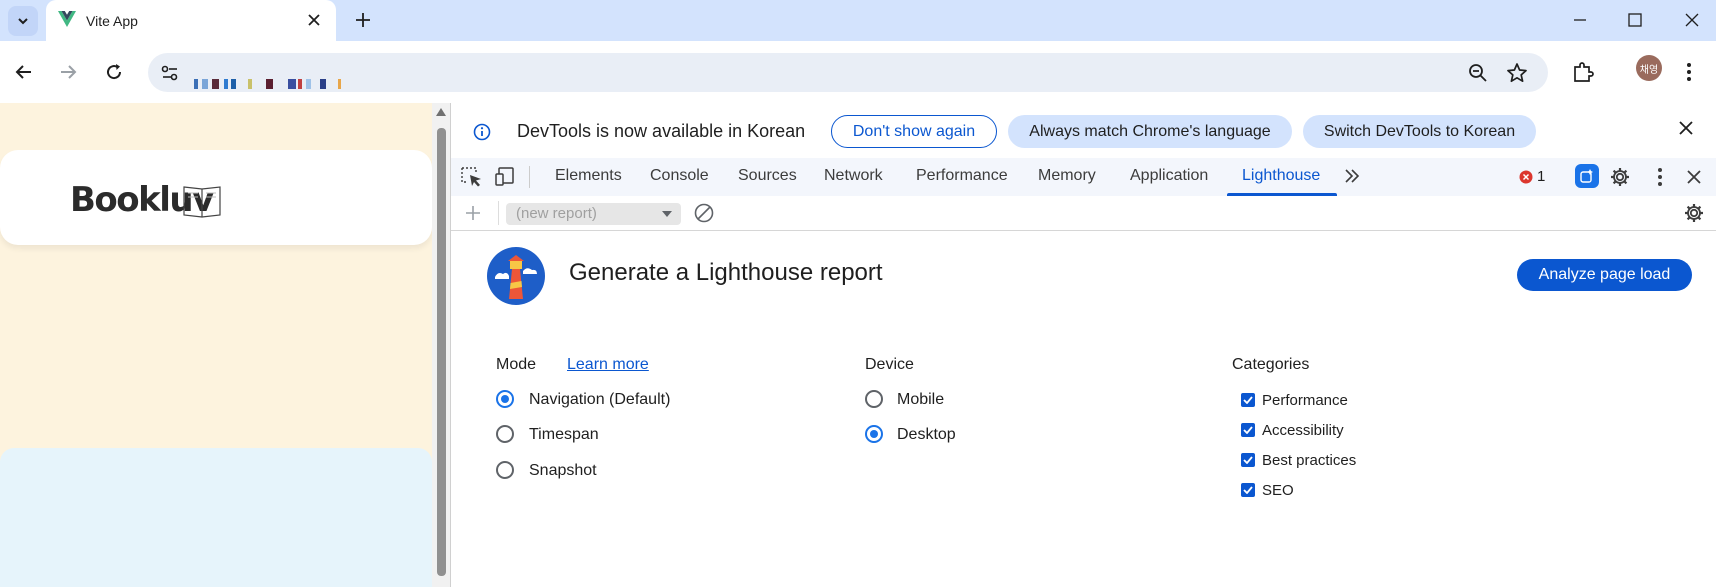 Image resolution: width=1716 pixels, height=587 pixels. I want to click on scrollbar-thumb, so click(441, 352).